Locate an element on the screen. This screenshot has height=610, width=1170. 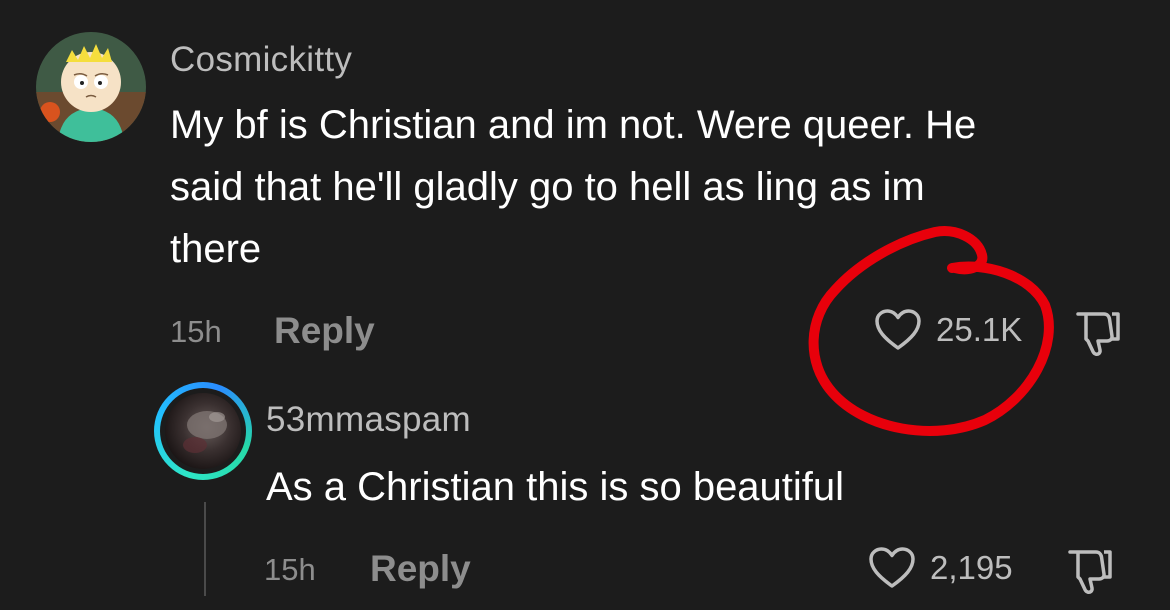
reply-avatar is located at coordinates (203, 431).